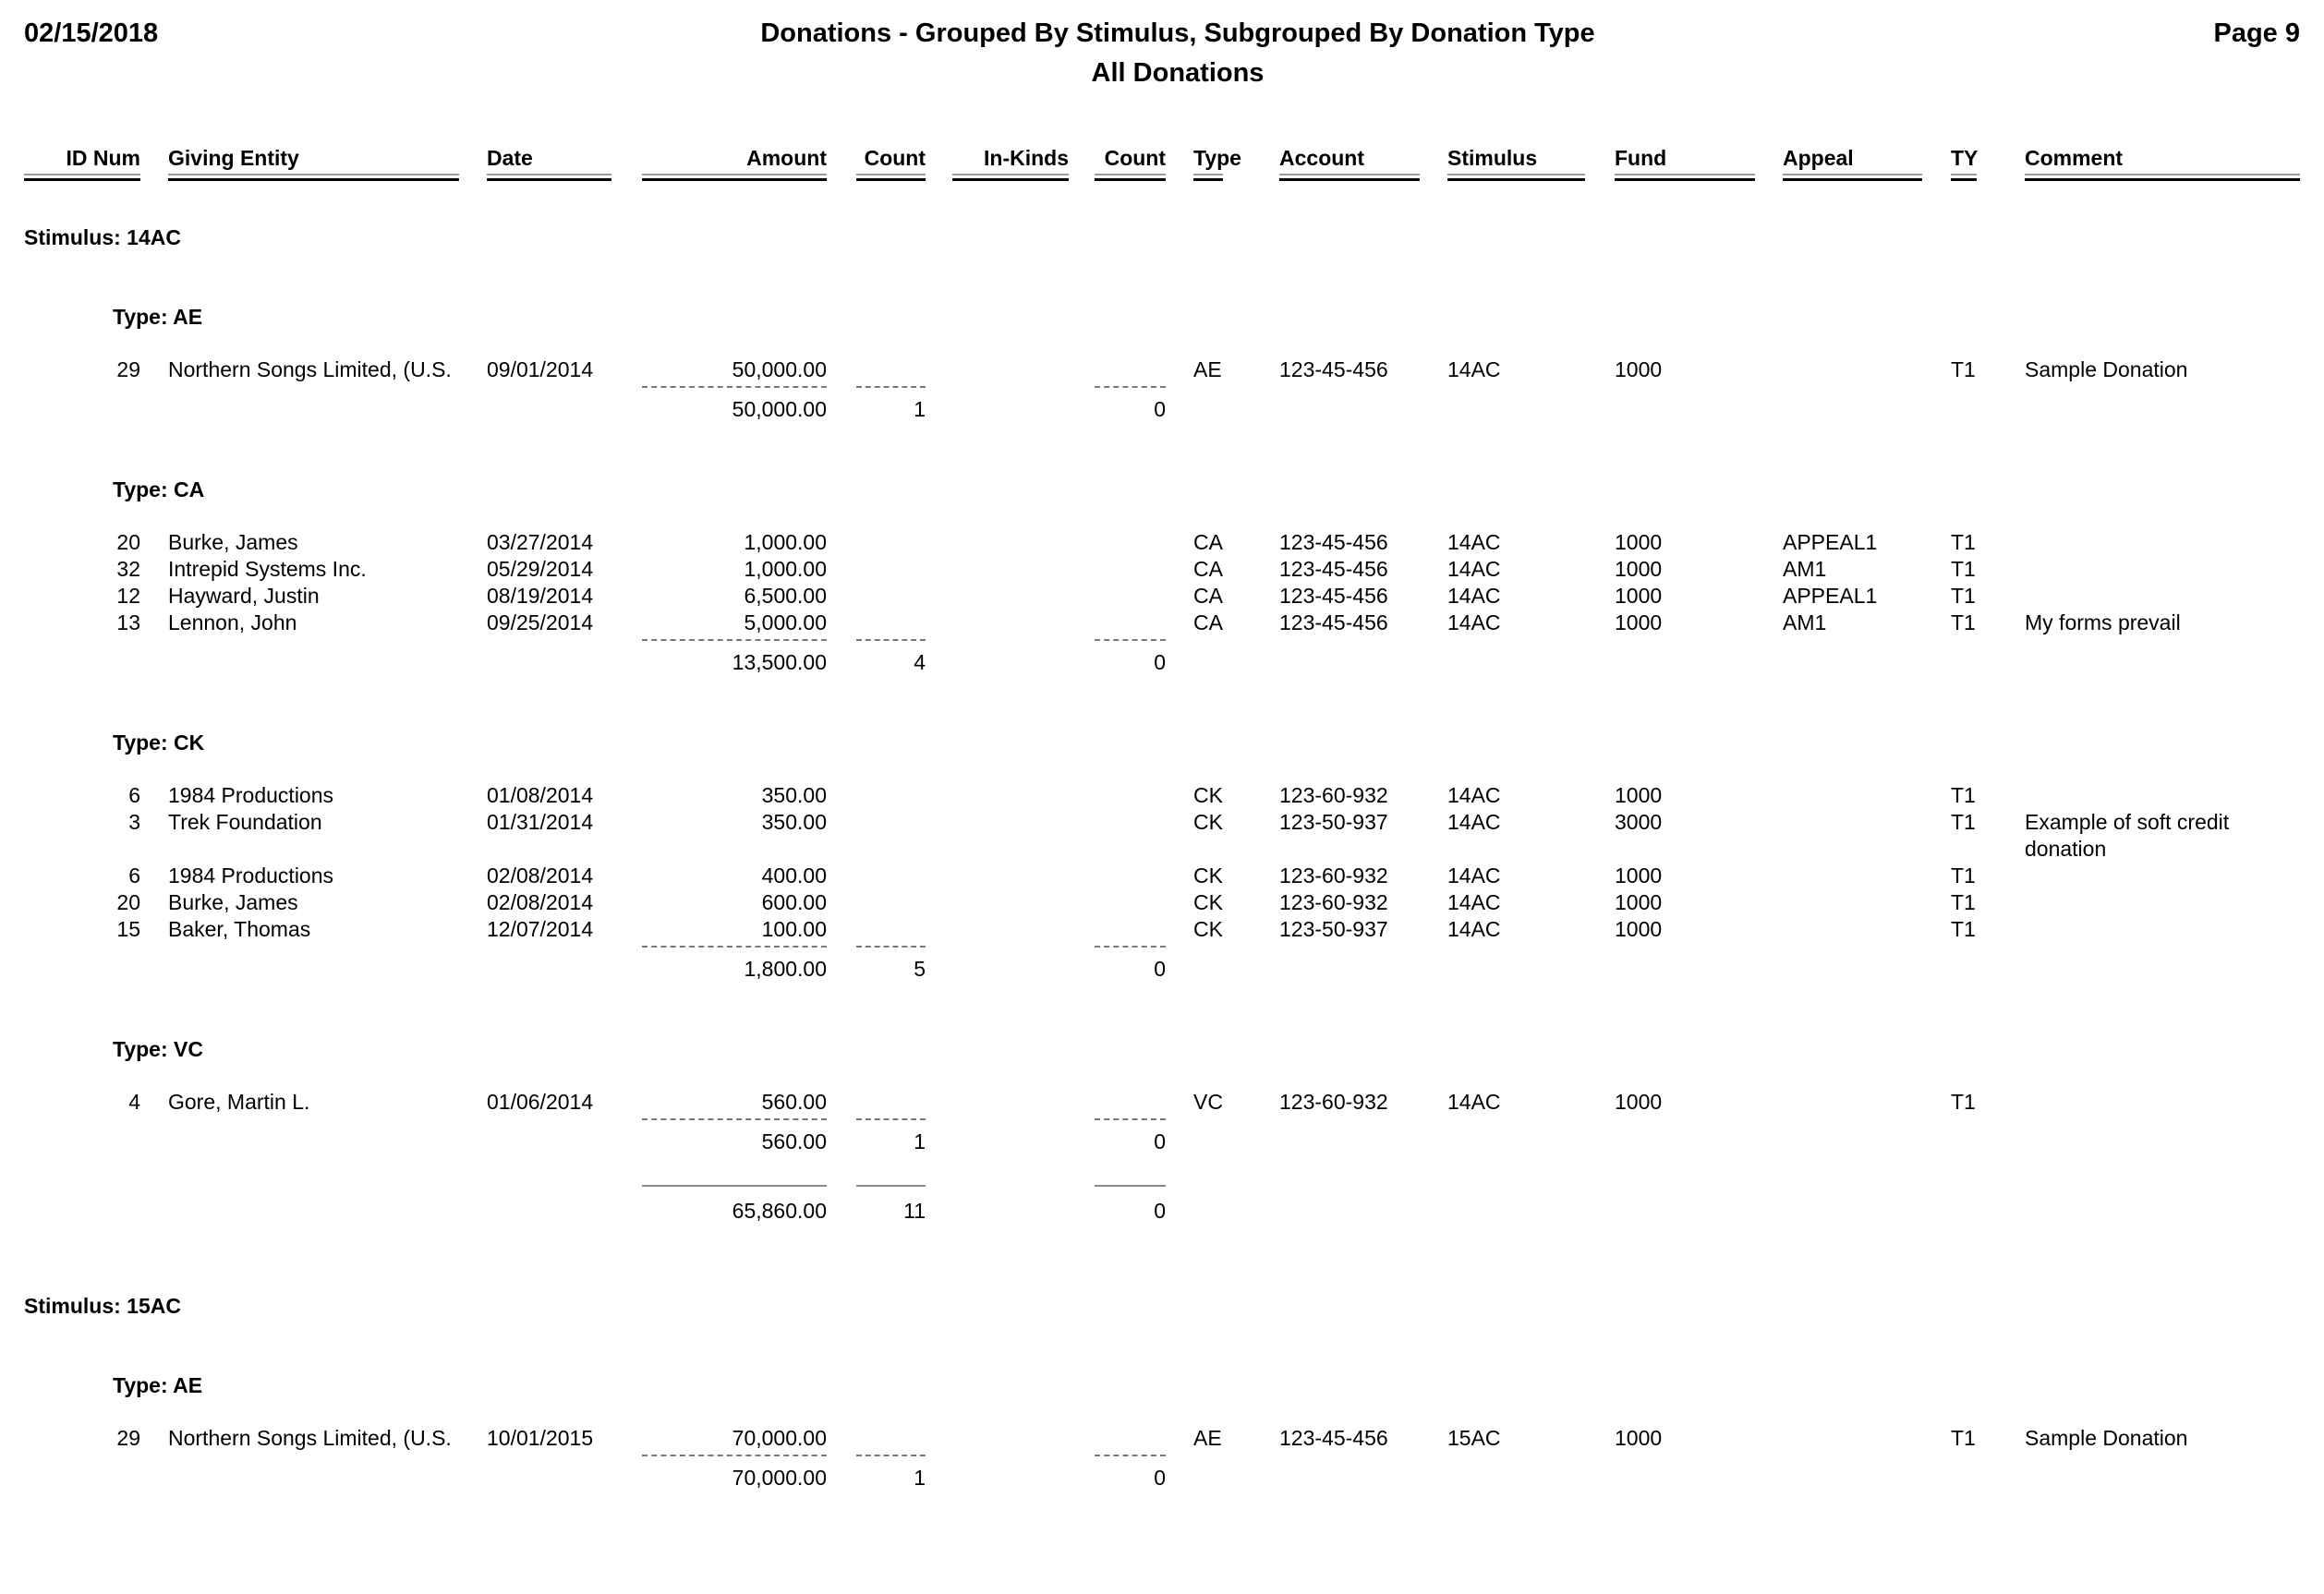  Describe the element at coordinates (540, 622) in the screenshot. I see `cell-date: 09/25/2014` at that location.